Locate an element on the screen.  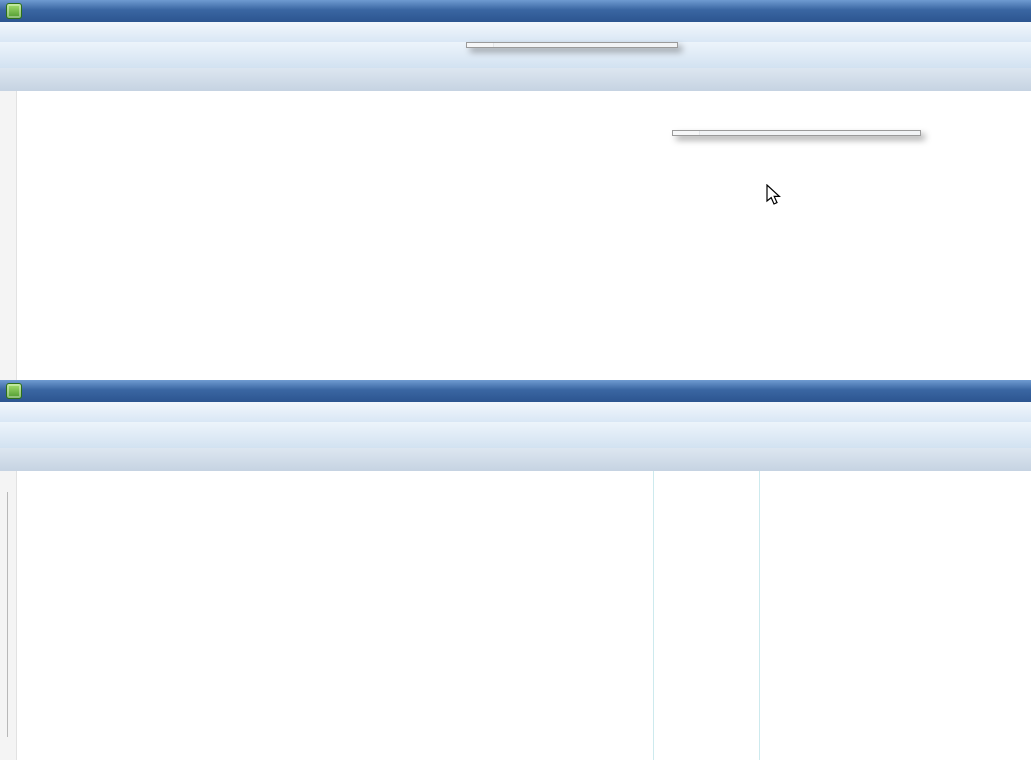
plugins-dropdown-menu is located at coordinates (572, 45).